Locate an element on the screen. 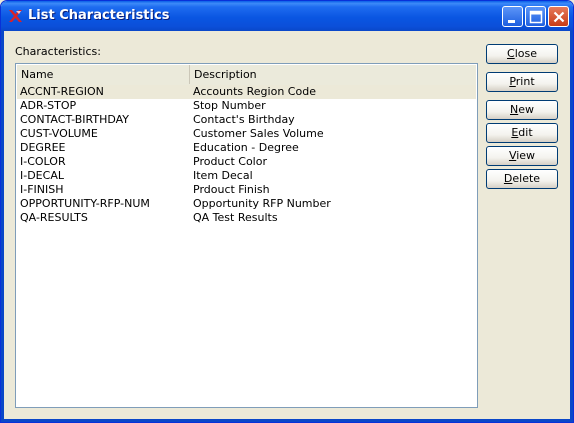  cell-description: QA Test Results is located at coordinates (235, 217).